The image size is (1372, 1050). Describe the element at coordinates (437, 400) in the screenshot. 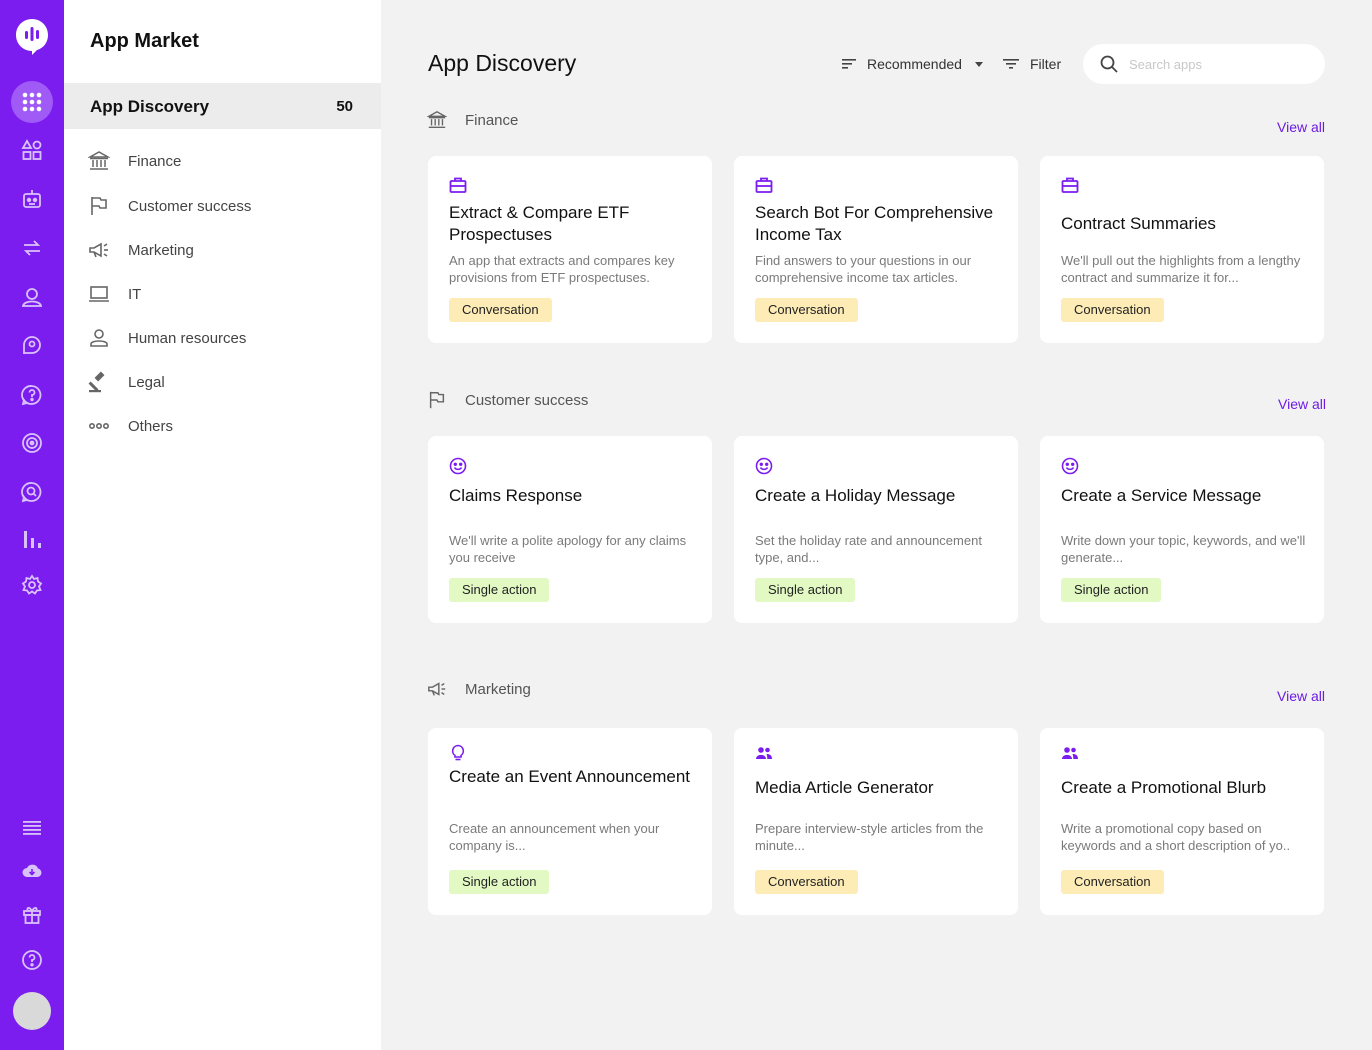

I see `flag-icon` at that location.